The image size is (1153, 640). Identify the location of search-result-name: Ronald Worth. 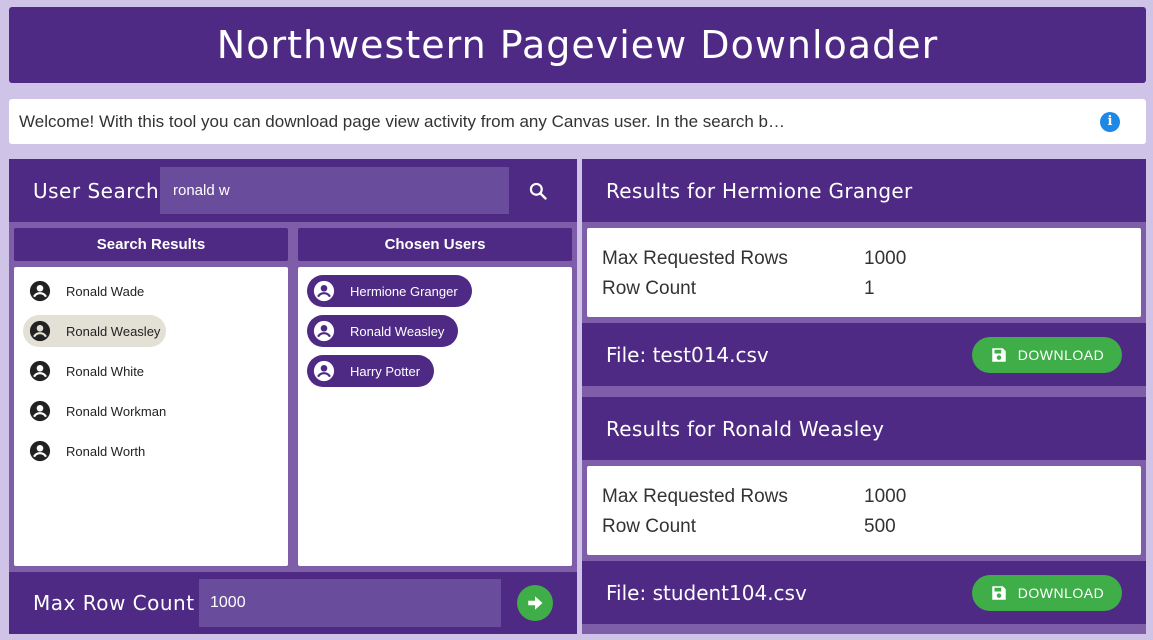
(106, 451).